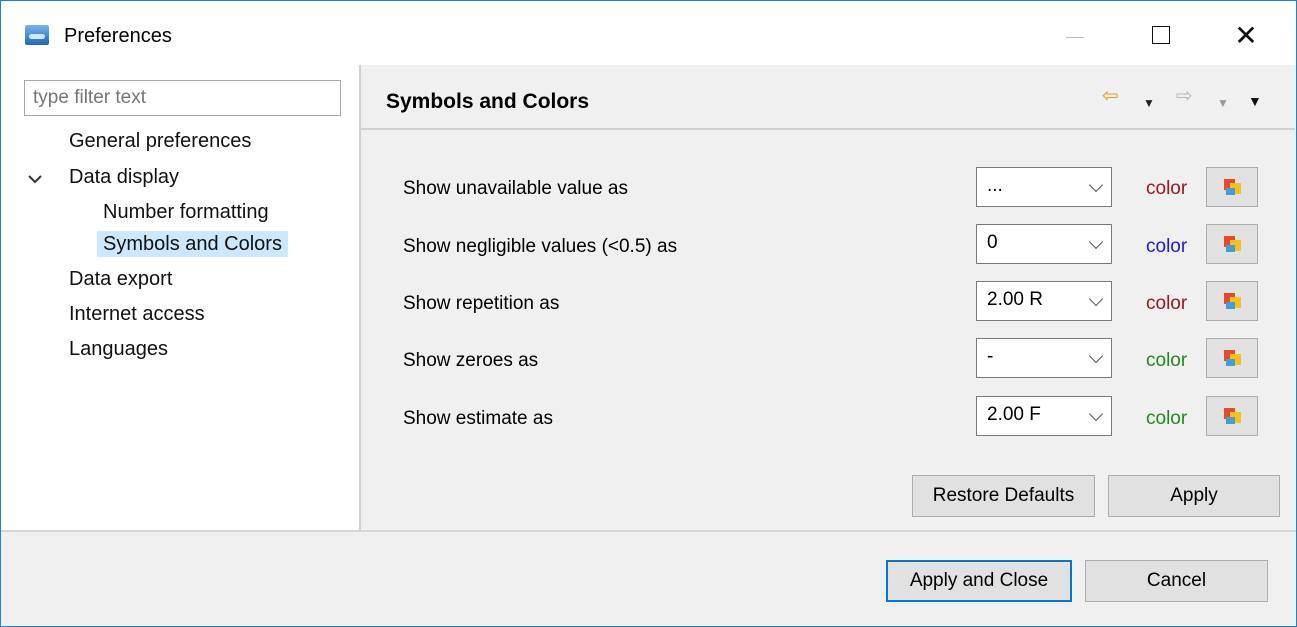 This screenshot has width=1297, height=627. I want to click on sidebar-item-data-display: Data display, so click(124, 177).